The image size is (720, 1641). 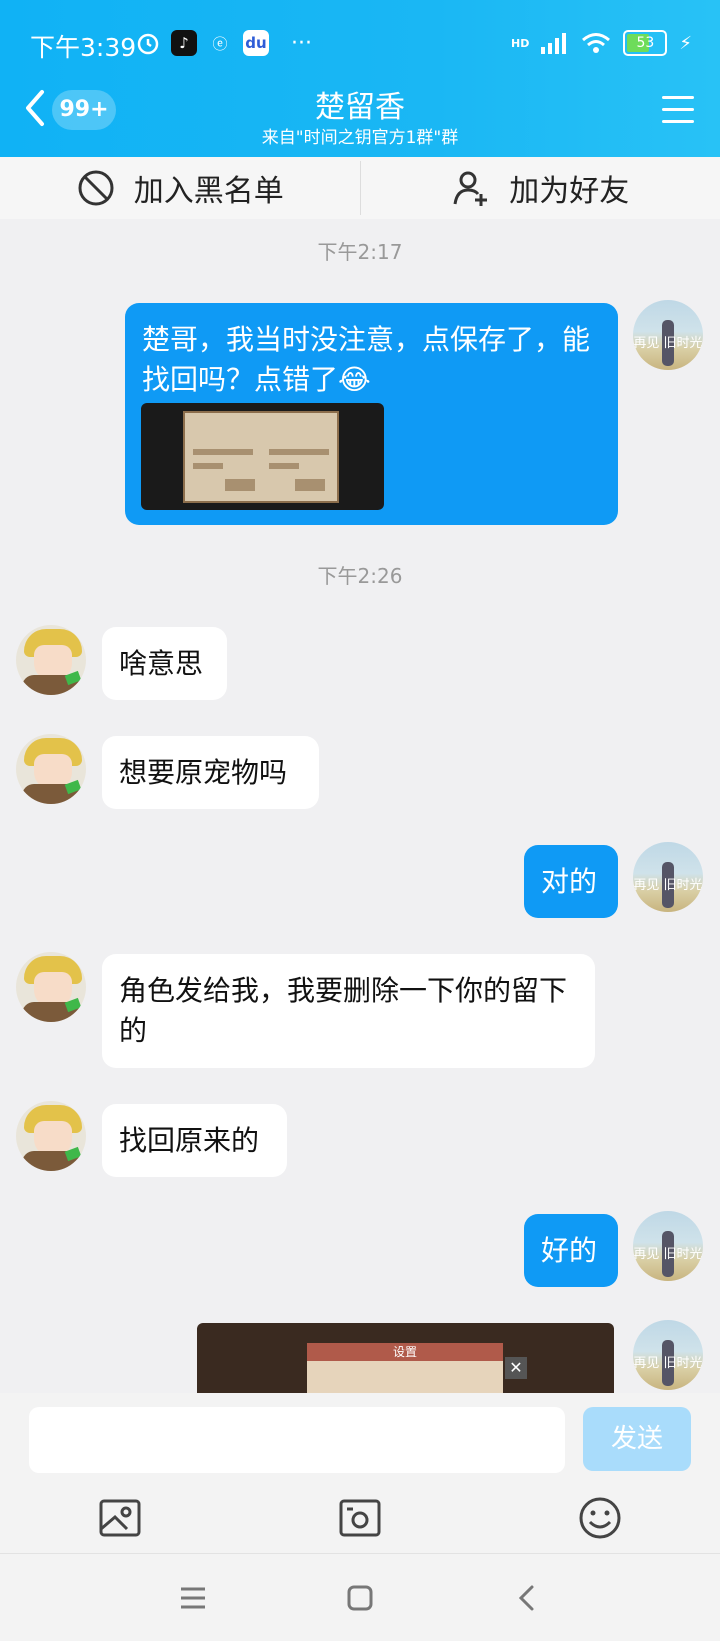 I want to click on message-text: 好的, so click(x=571, y=1251).